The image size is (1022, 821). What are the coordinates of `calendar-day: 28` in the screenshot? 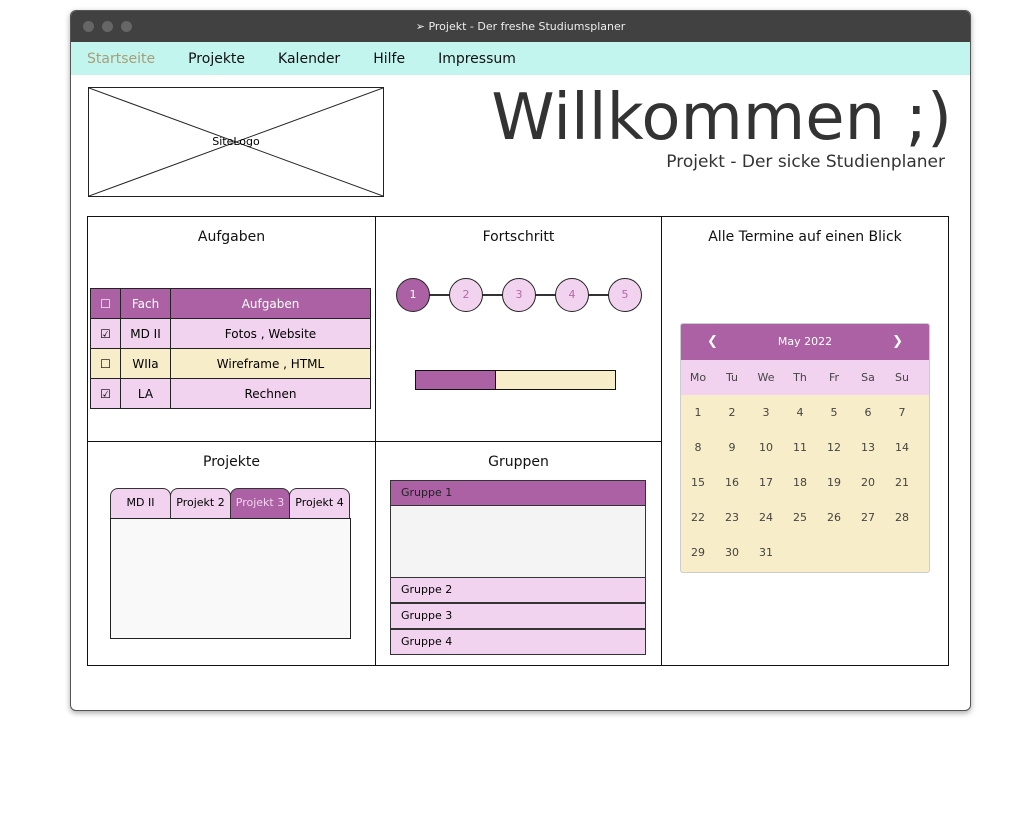 It's located at (902, 517).